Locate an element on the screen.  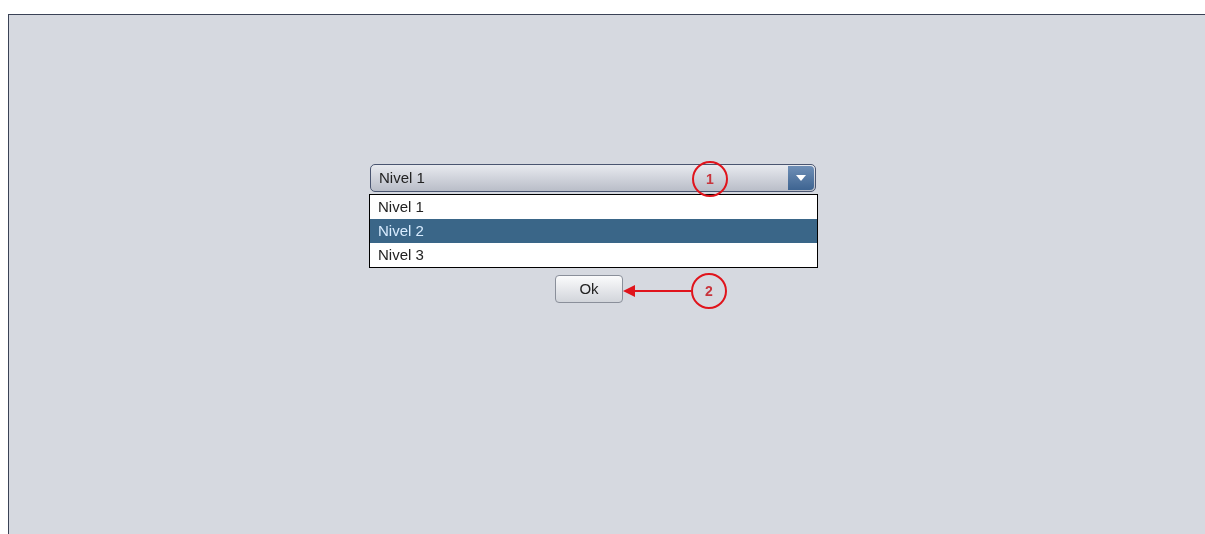
ok-button: Ok is located at coordinates (589, 289).